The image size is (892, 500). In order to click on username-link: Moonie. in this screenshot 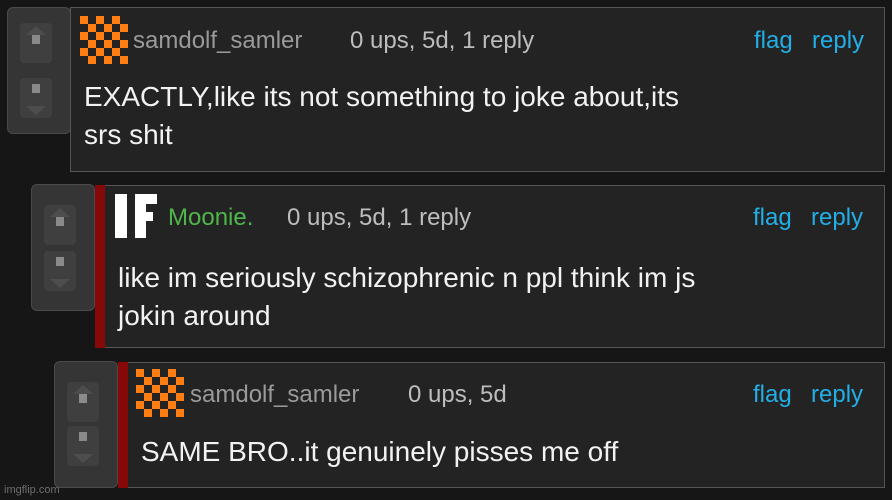, I will do `click(210, 218)`.